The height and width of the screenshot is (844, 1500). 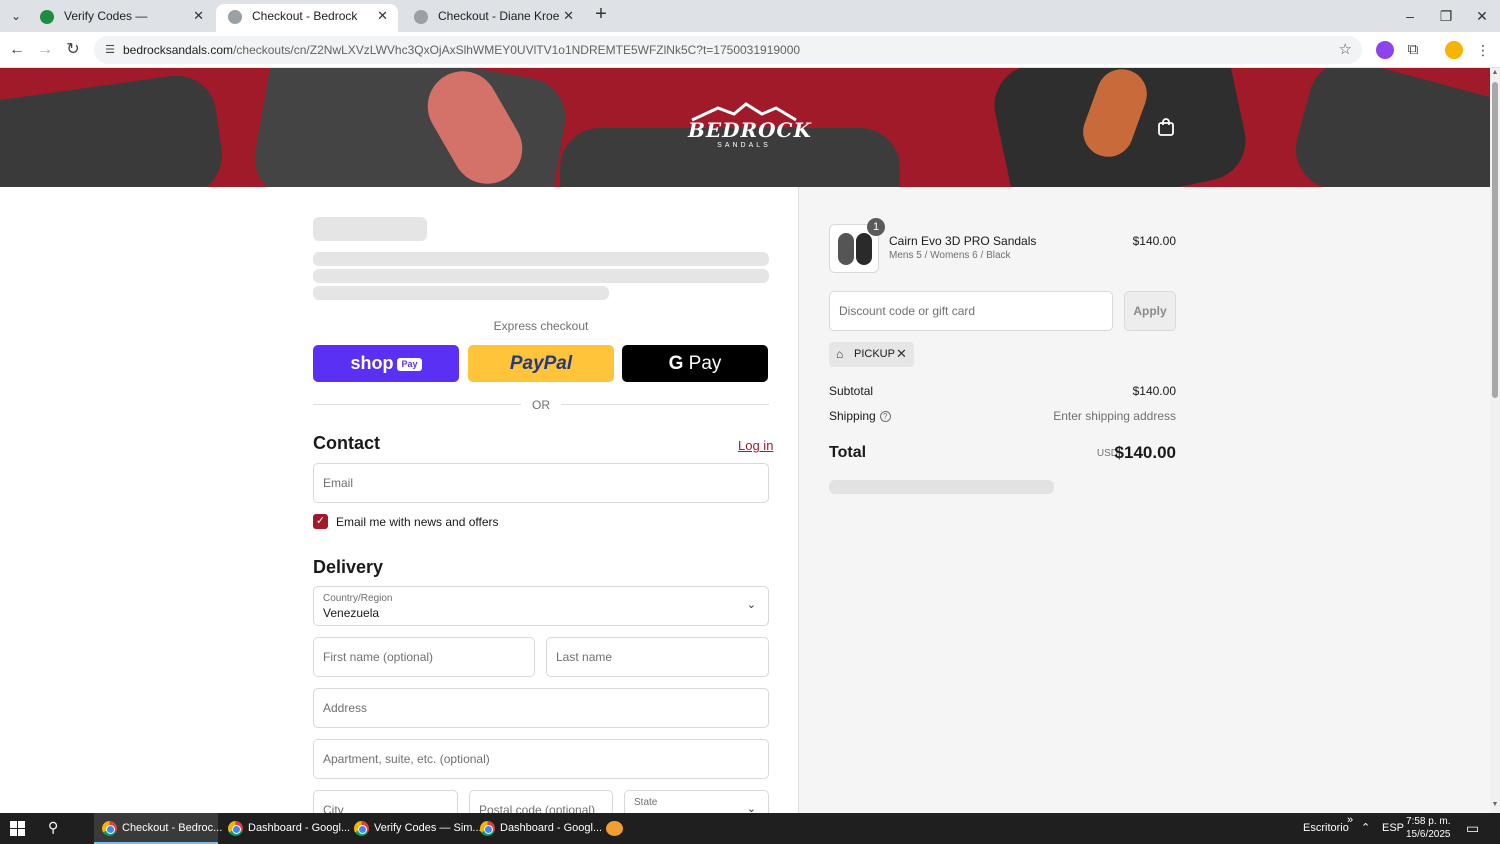 I want to click on discount-code-input: Discount code or gift card, so click(x=971, y=311).